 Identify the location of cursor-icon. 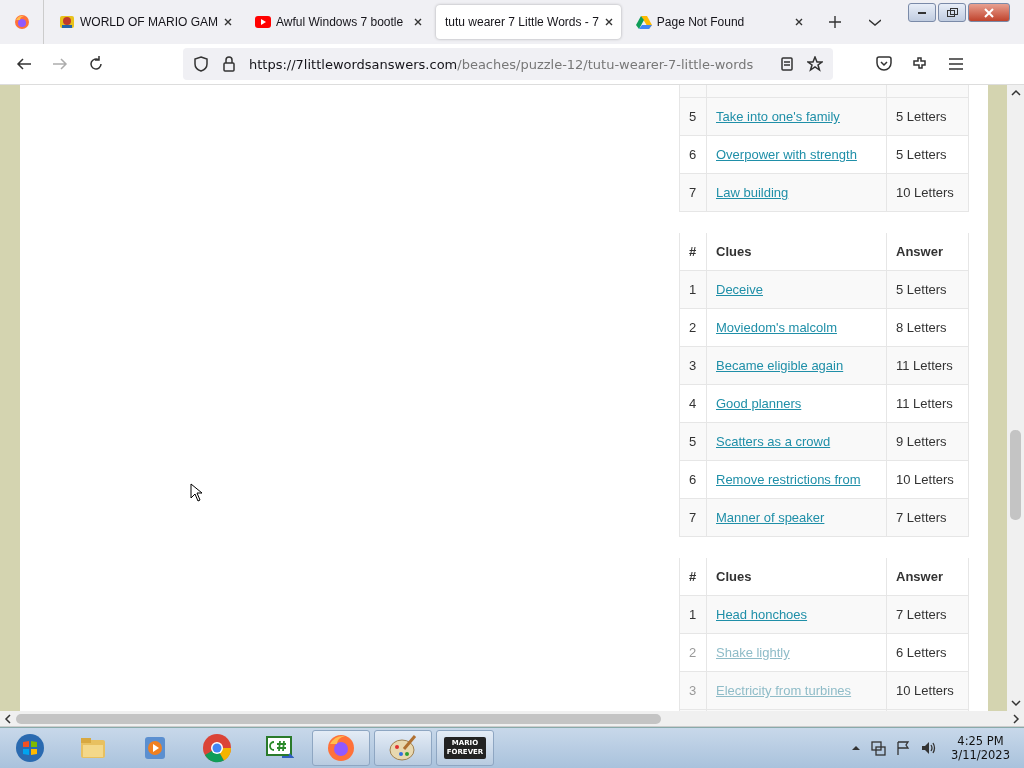
(196, 492).